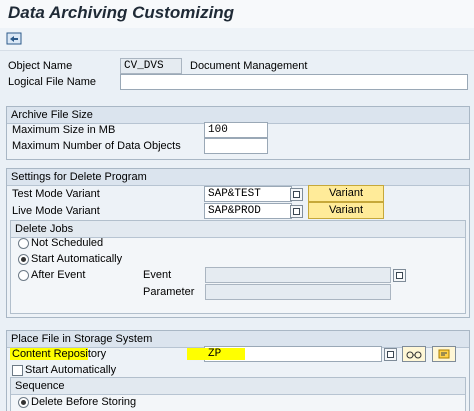 The image size is (474, 411). I want to click on page-title: Data Archiving Customizing, so click(121, 12).